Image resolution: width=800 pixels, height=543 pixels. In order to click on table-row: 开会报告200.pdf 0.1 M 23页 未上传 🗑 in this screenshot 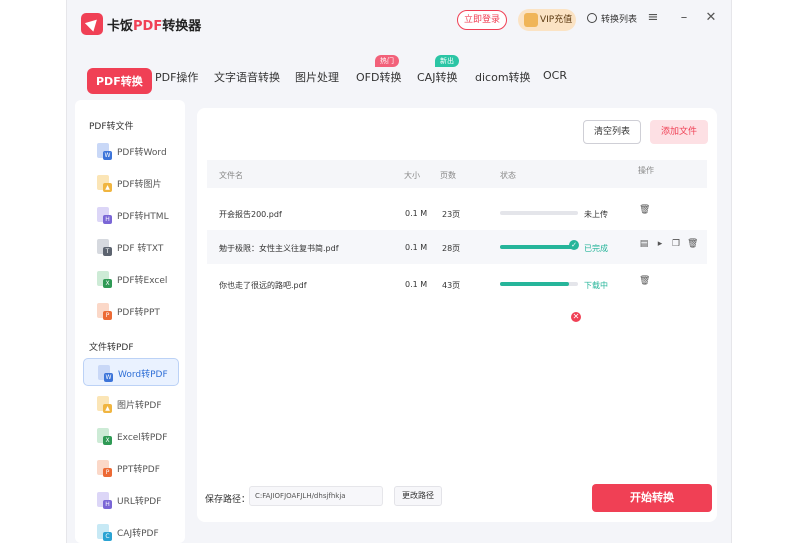, I will do `click(457, 213)`.